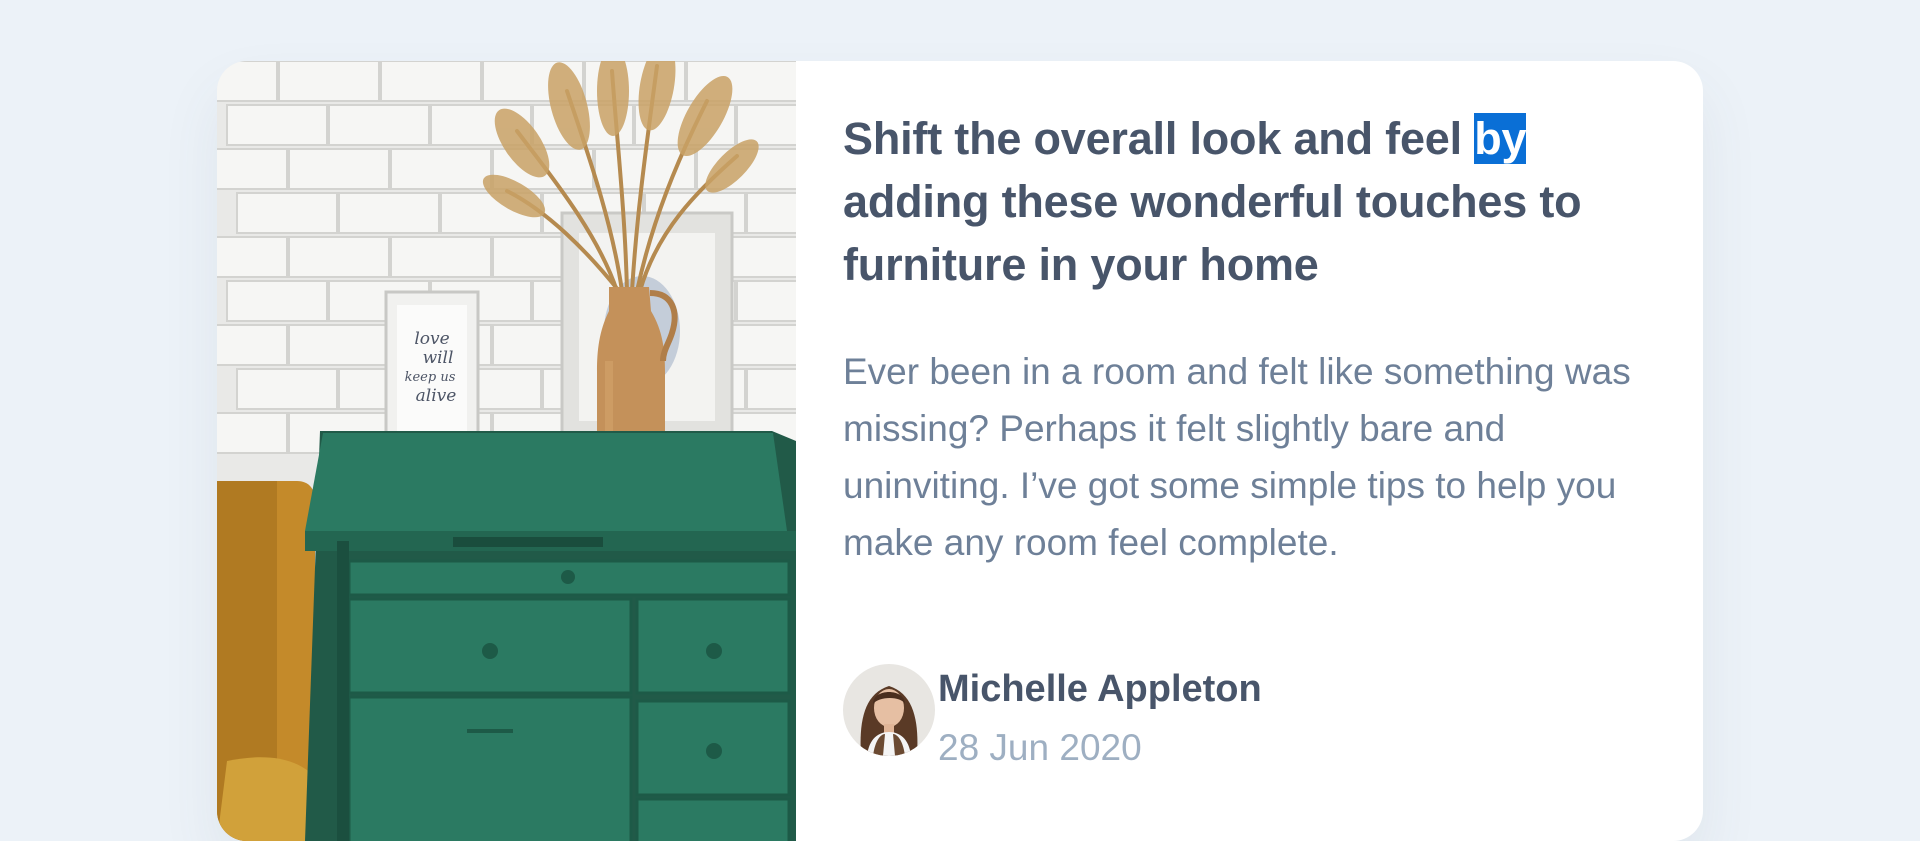  I want to click on svg-text: keep us, so click(430, 377).